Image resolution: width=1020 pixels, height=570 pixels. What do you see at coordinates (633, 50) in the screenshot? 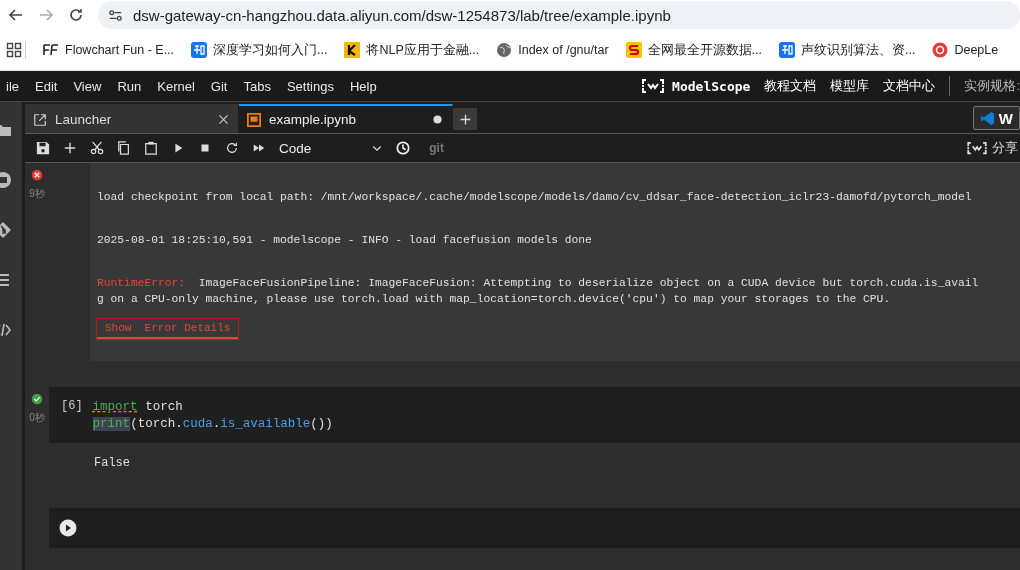
I see `s-logo-icon` at bounding box center [633, 50].